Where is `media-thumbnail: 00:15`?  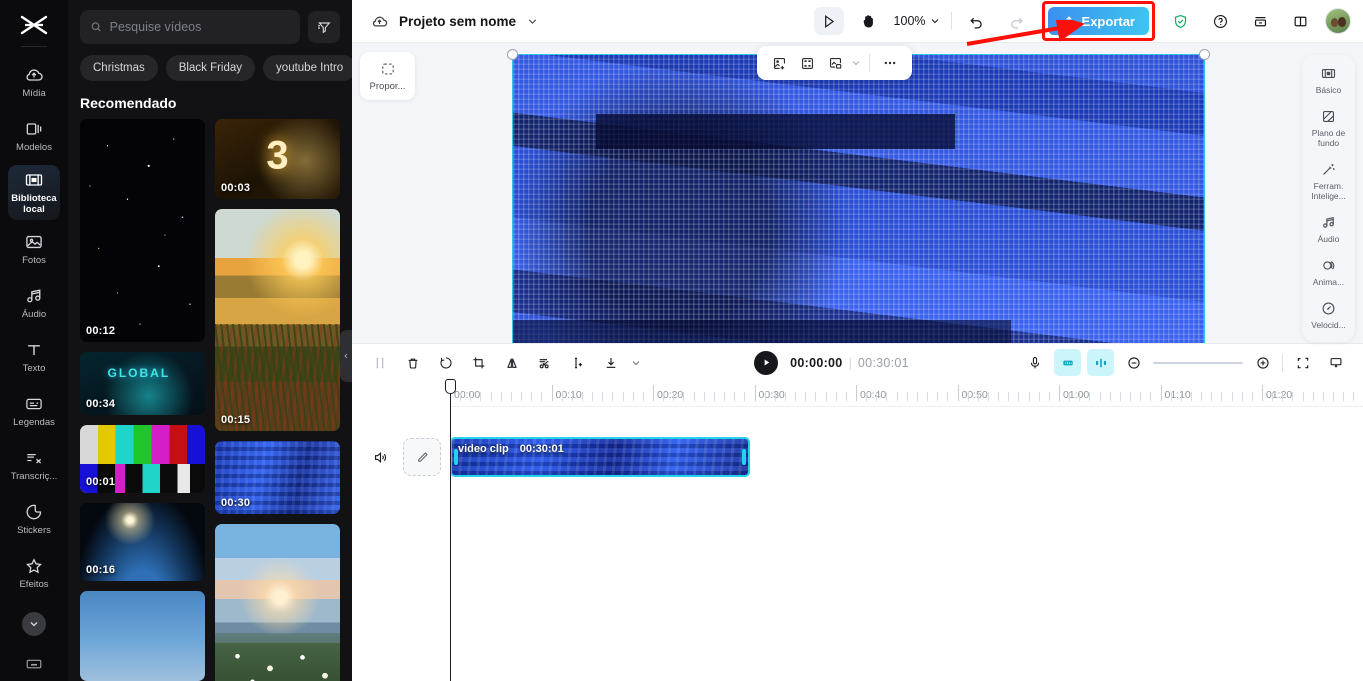
media-thumbnail: 00:15 is located at coordinates (277, 320).